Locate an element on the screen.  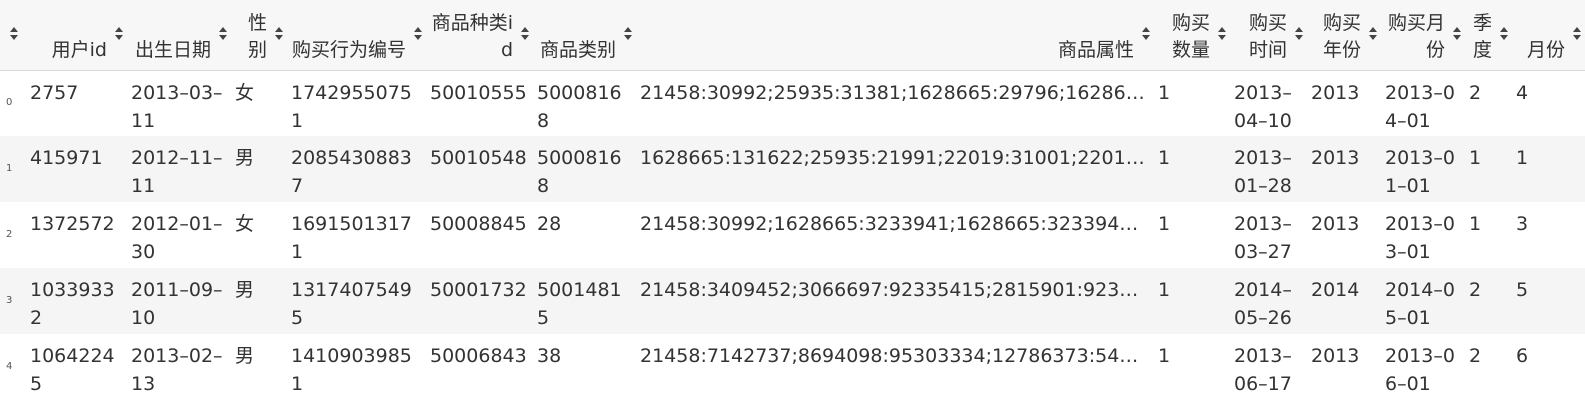
column-header-index is located at coordinates (13, 35).